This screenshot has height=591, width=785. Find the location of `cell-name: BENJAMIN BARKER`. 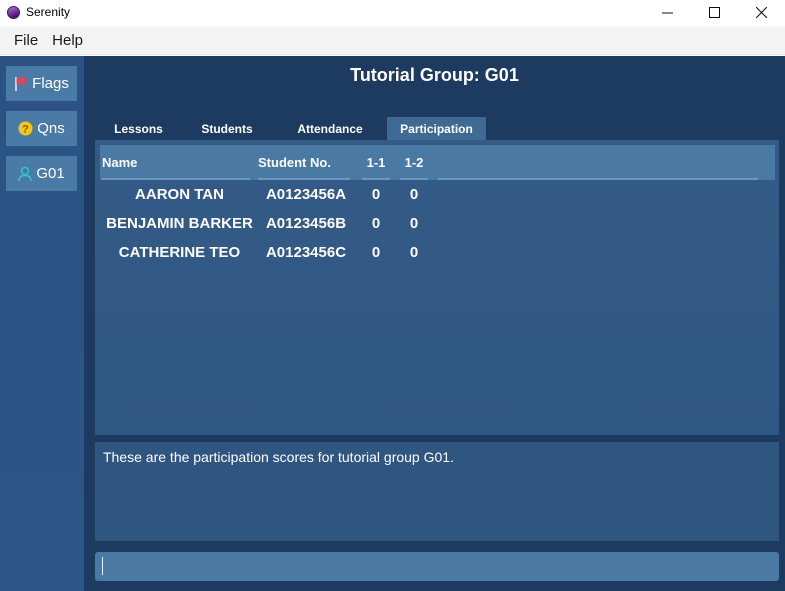

cell-name: BENJAMIN BARKER is located at coordinates (179, 223).